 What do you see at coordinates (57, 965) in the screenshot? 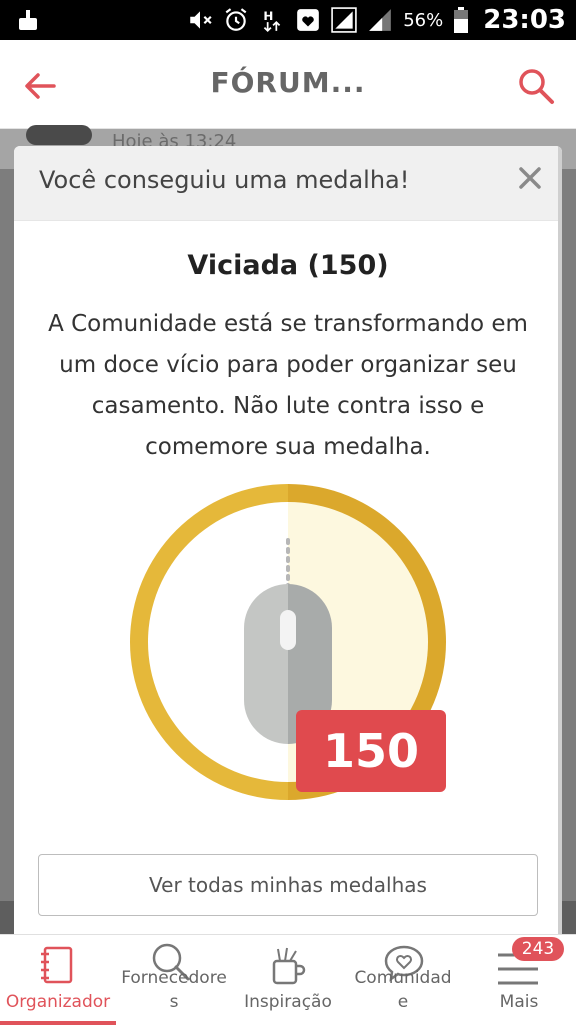
I see `notebook-icon` at bounding box center [57, 965].